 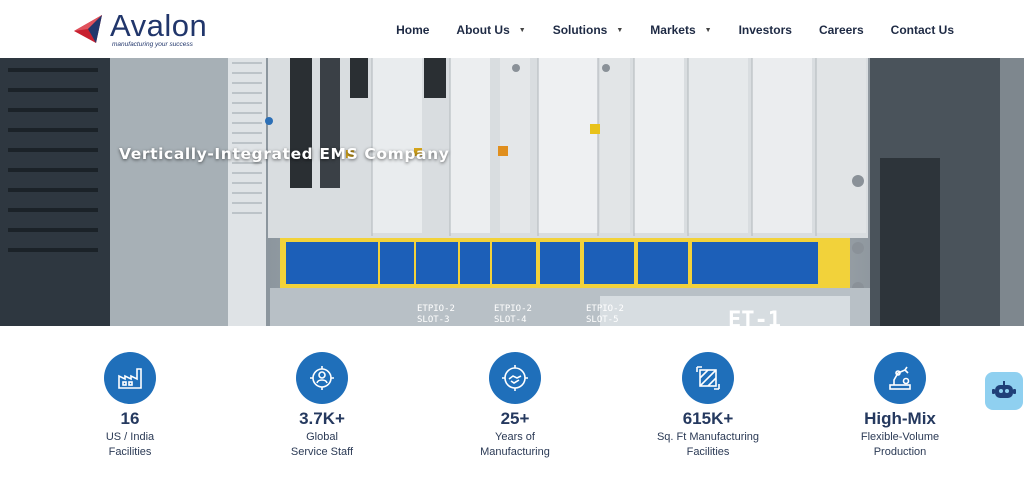 I want to click on stat-label: Global, so click(x=322, y=437).